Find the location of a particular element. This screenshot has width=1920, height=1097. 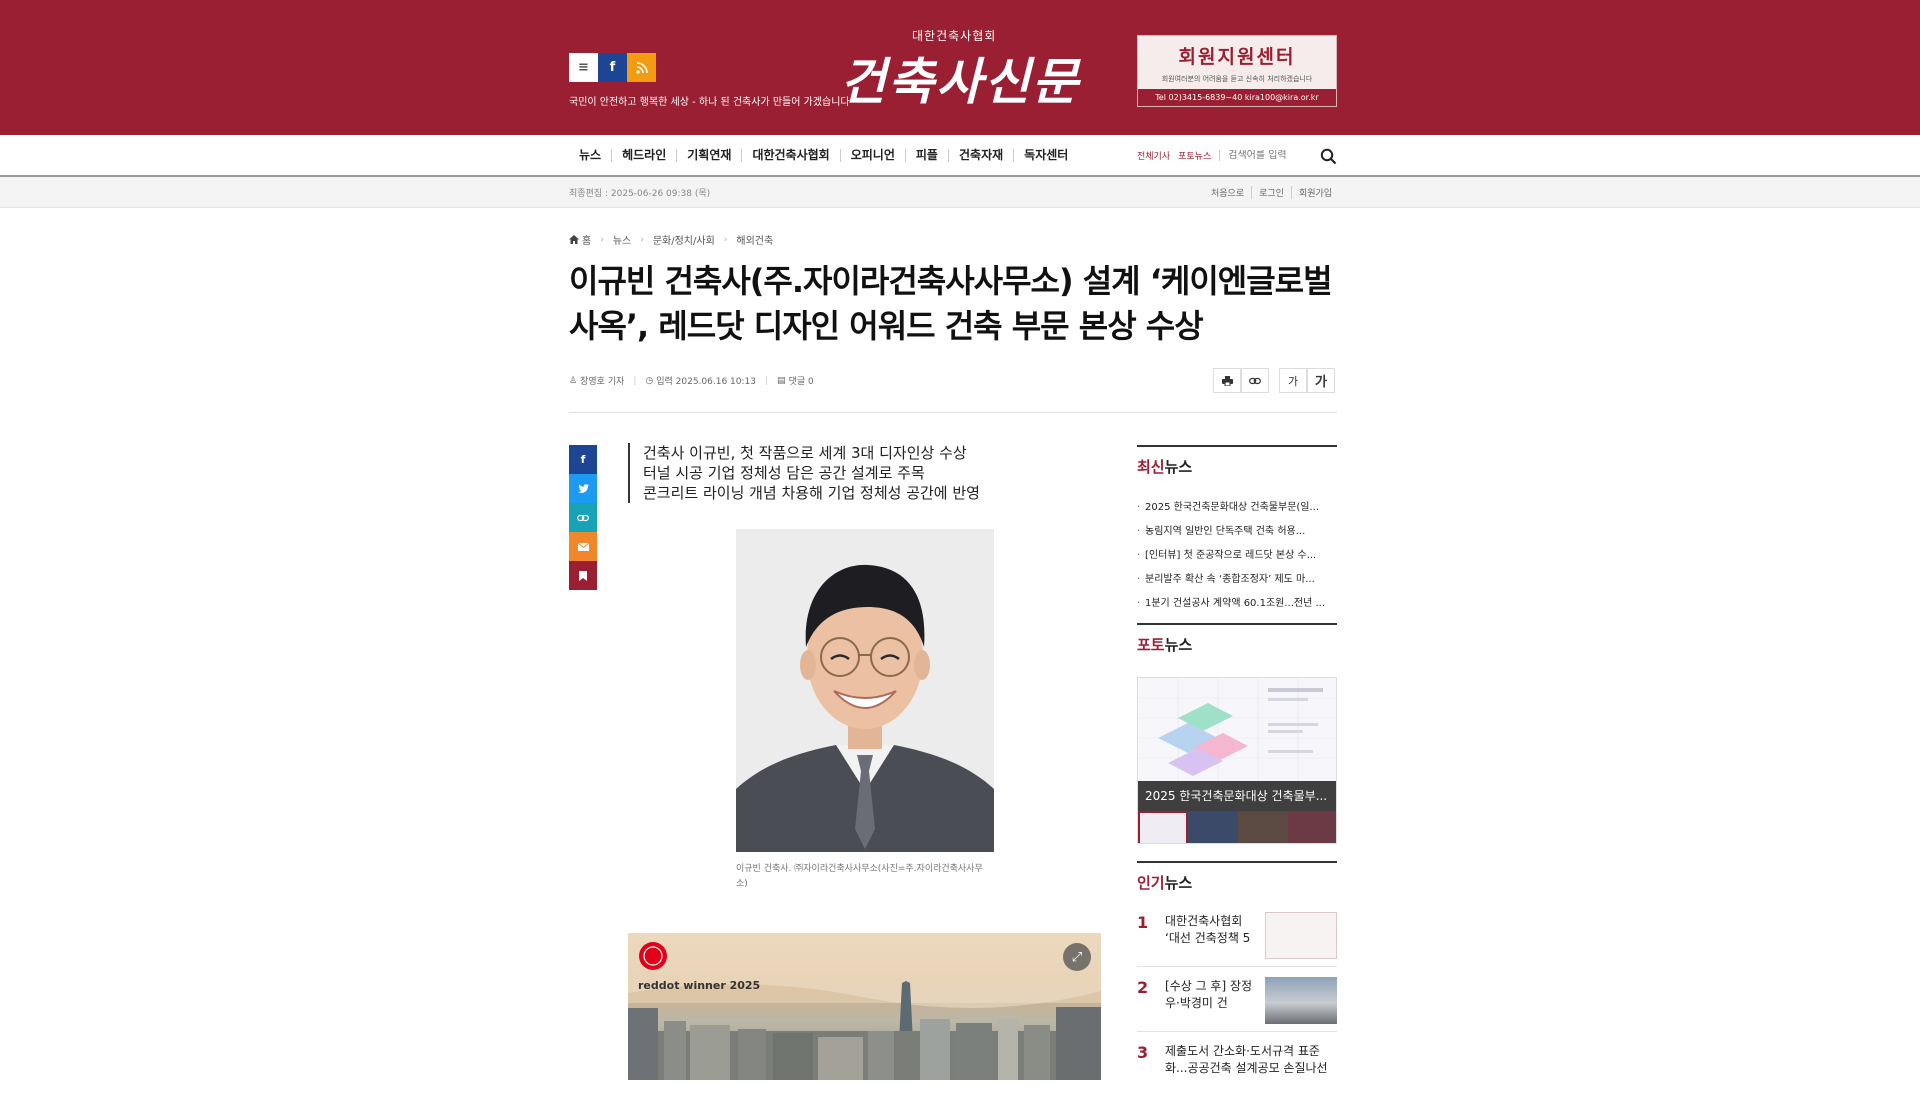

latest-head-red: 최신 is located at coordinates (1151, 467).